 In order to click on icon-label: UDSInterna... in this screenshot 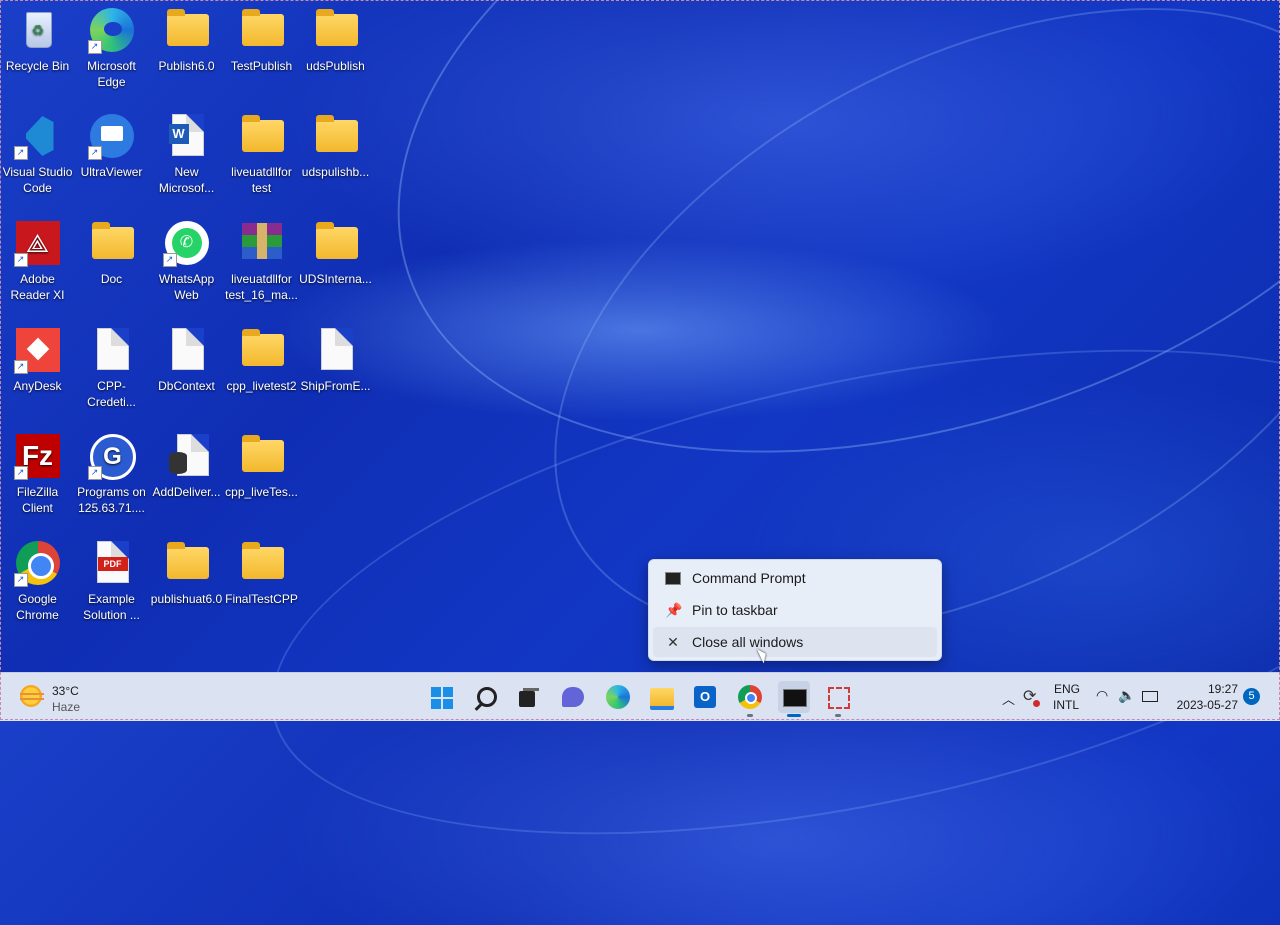, I will do `click(335, 279)`.